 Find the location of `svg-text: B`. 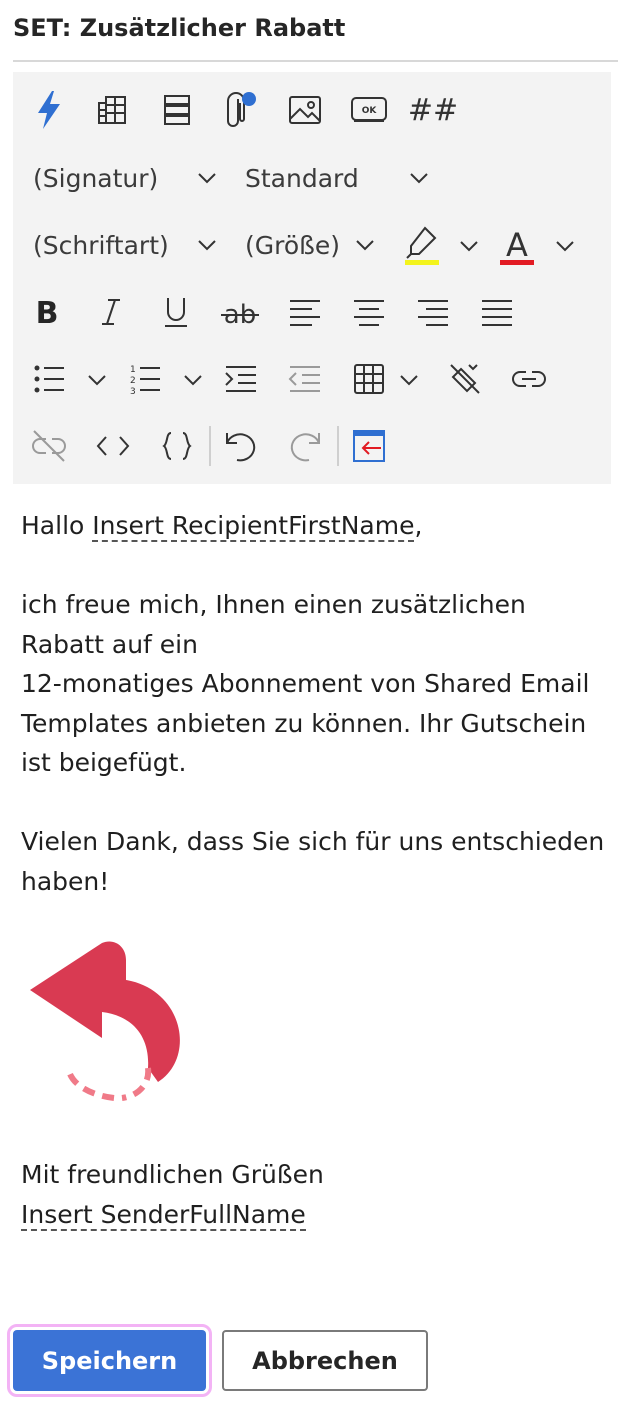

svg-text: B is located at coordinates (47, 312).